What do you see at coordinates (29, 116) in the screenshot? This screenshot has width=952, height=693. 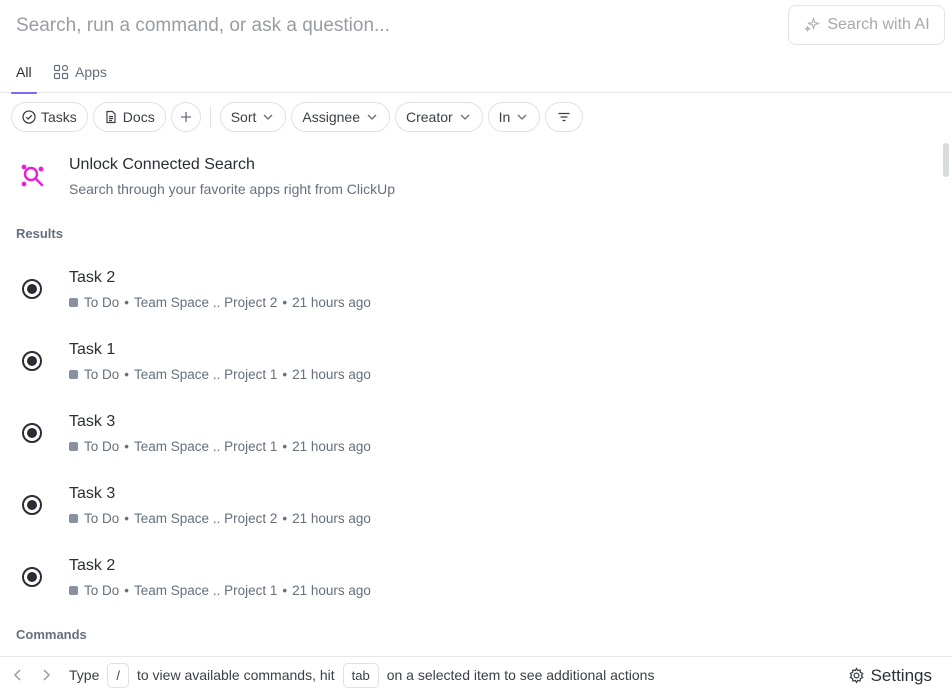 I see `check-circle-icon` at bounding box center [29, 116].